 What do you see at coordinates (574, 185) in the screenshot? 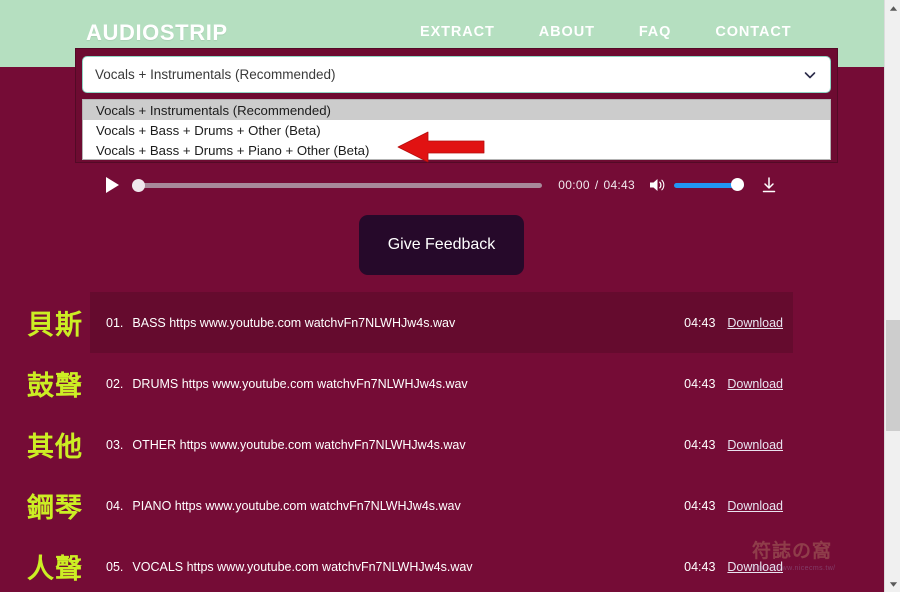
I see `current-time: 00:00` at bounding box center [574, 185].